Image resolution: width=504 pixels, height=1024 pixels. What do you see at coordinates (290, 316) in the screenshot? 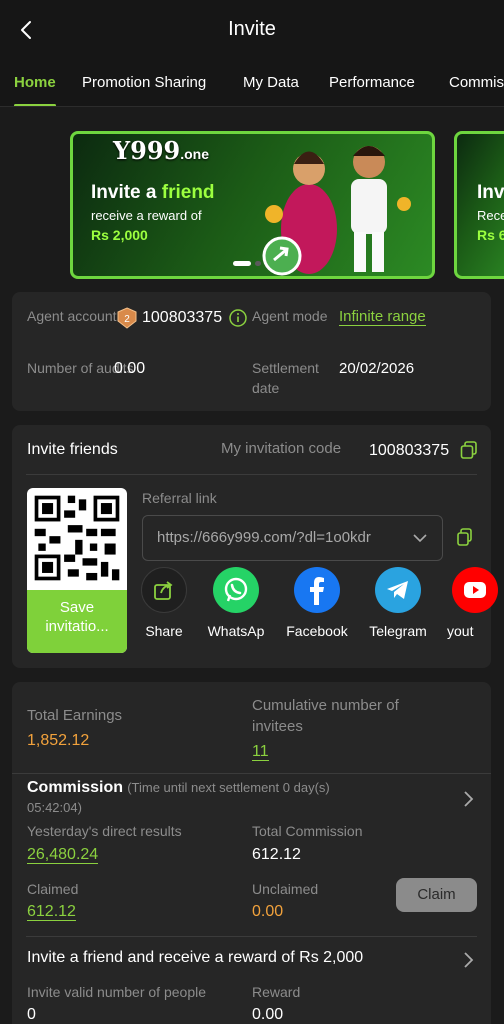
I see `agent-mode-label: Agent mode` at bounding box center [290, 316].